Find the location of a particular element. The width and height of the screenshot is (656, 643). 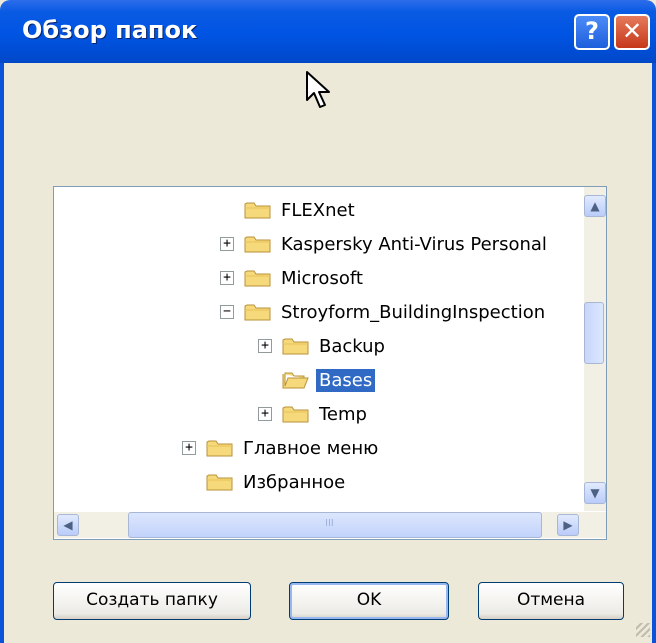

tree-item-backup: + Backup is located at coordinates (323, 346).